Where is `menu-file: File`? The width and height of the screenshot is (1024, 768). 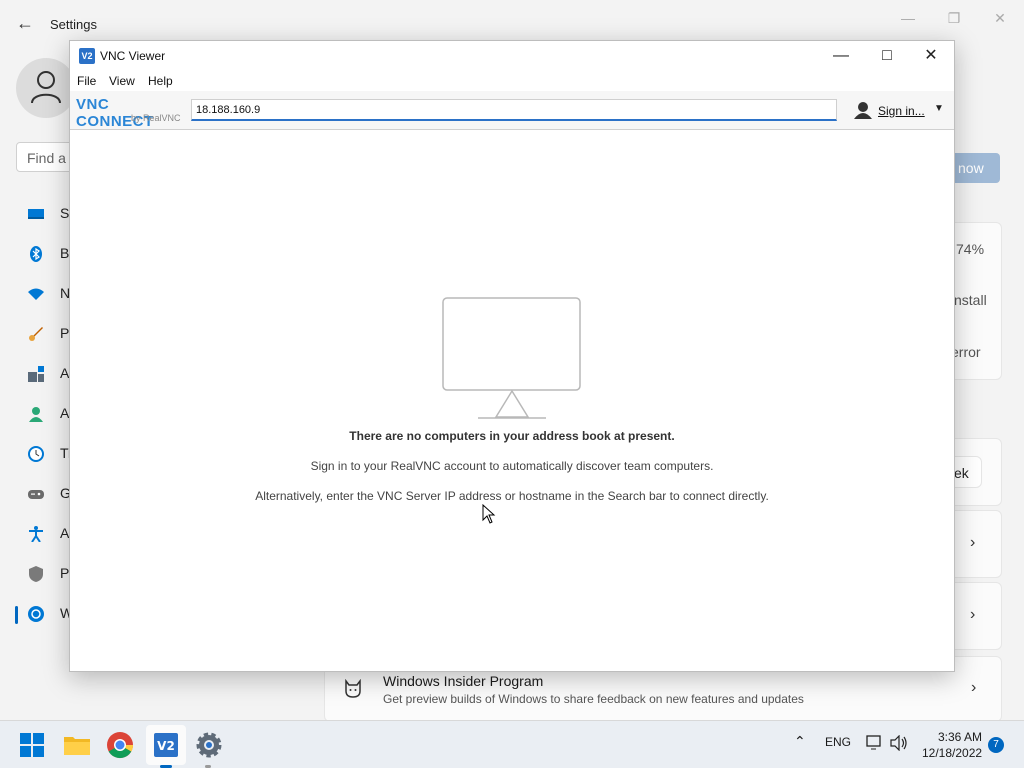 menu-file: File is located at coordinates (86, 81).